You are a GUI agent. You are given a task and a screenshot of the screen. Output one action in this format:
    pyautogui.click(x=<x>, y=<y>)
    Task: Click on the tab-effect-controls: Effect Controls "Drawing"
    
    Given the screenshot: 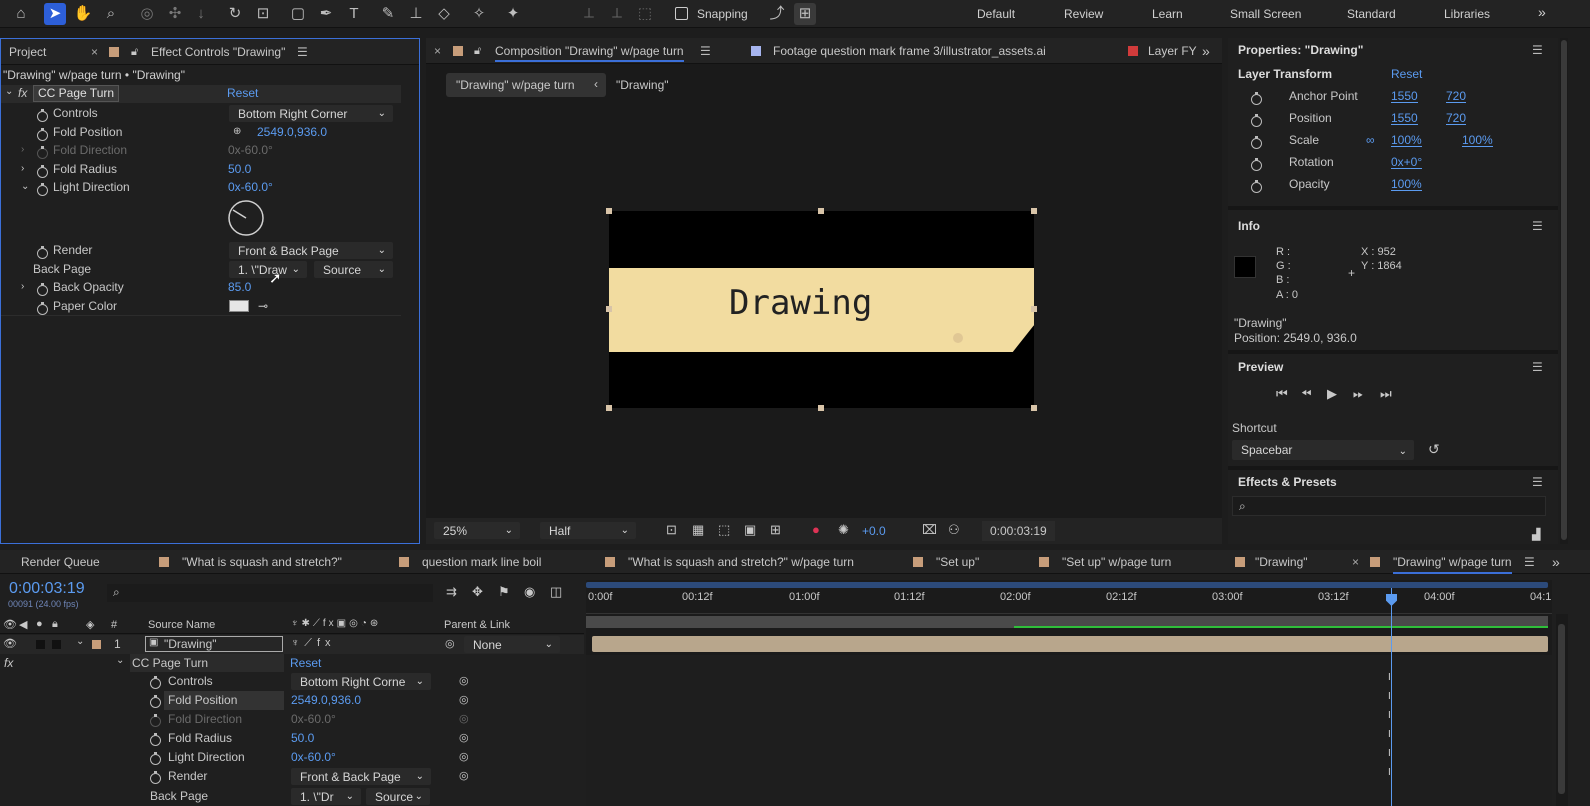 What is the action you would take?
    pyautogui.click(x=218, y=52)
    